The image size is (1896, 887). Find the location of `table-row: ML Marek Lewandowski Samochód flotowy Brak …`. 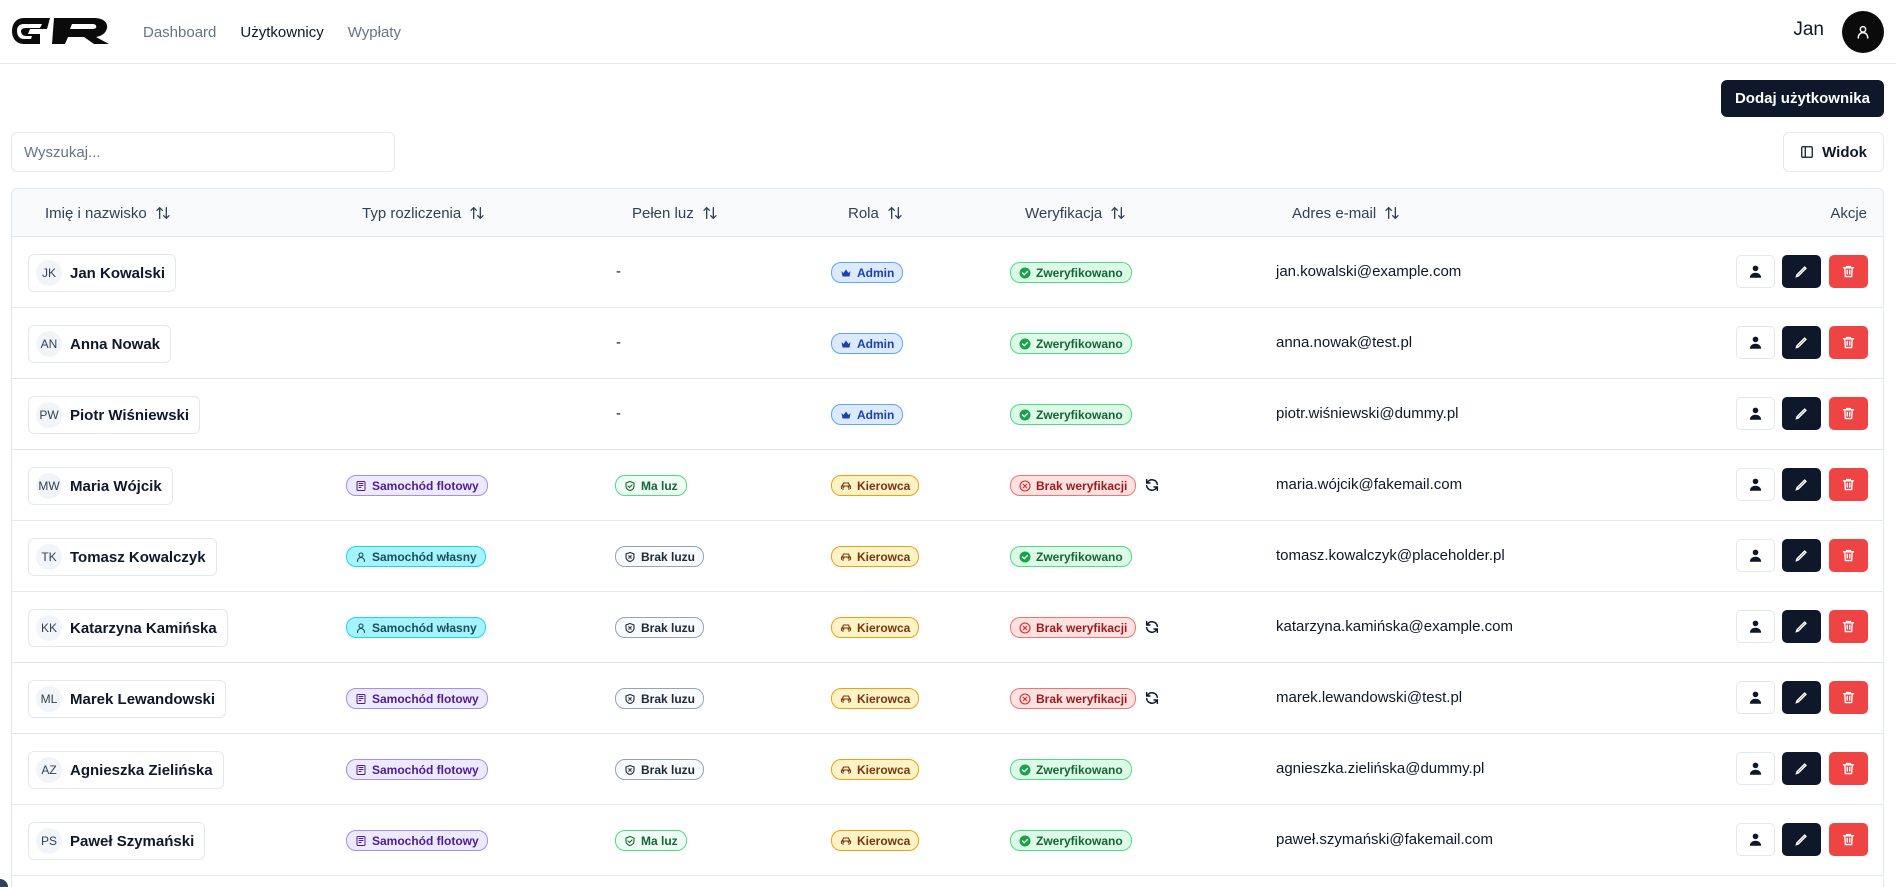

table-row: ML Marek Lewandowski Samochód flotowy Brak … is located at coordinates (947, 698).